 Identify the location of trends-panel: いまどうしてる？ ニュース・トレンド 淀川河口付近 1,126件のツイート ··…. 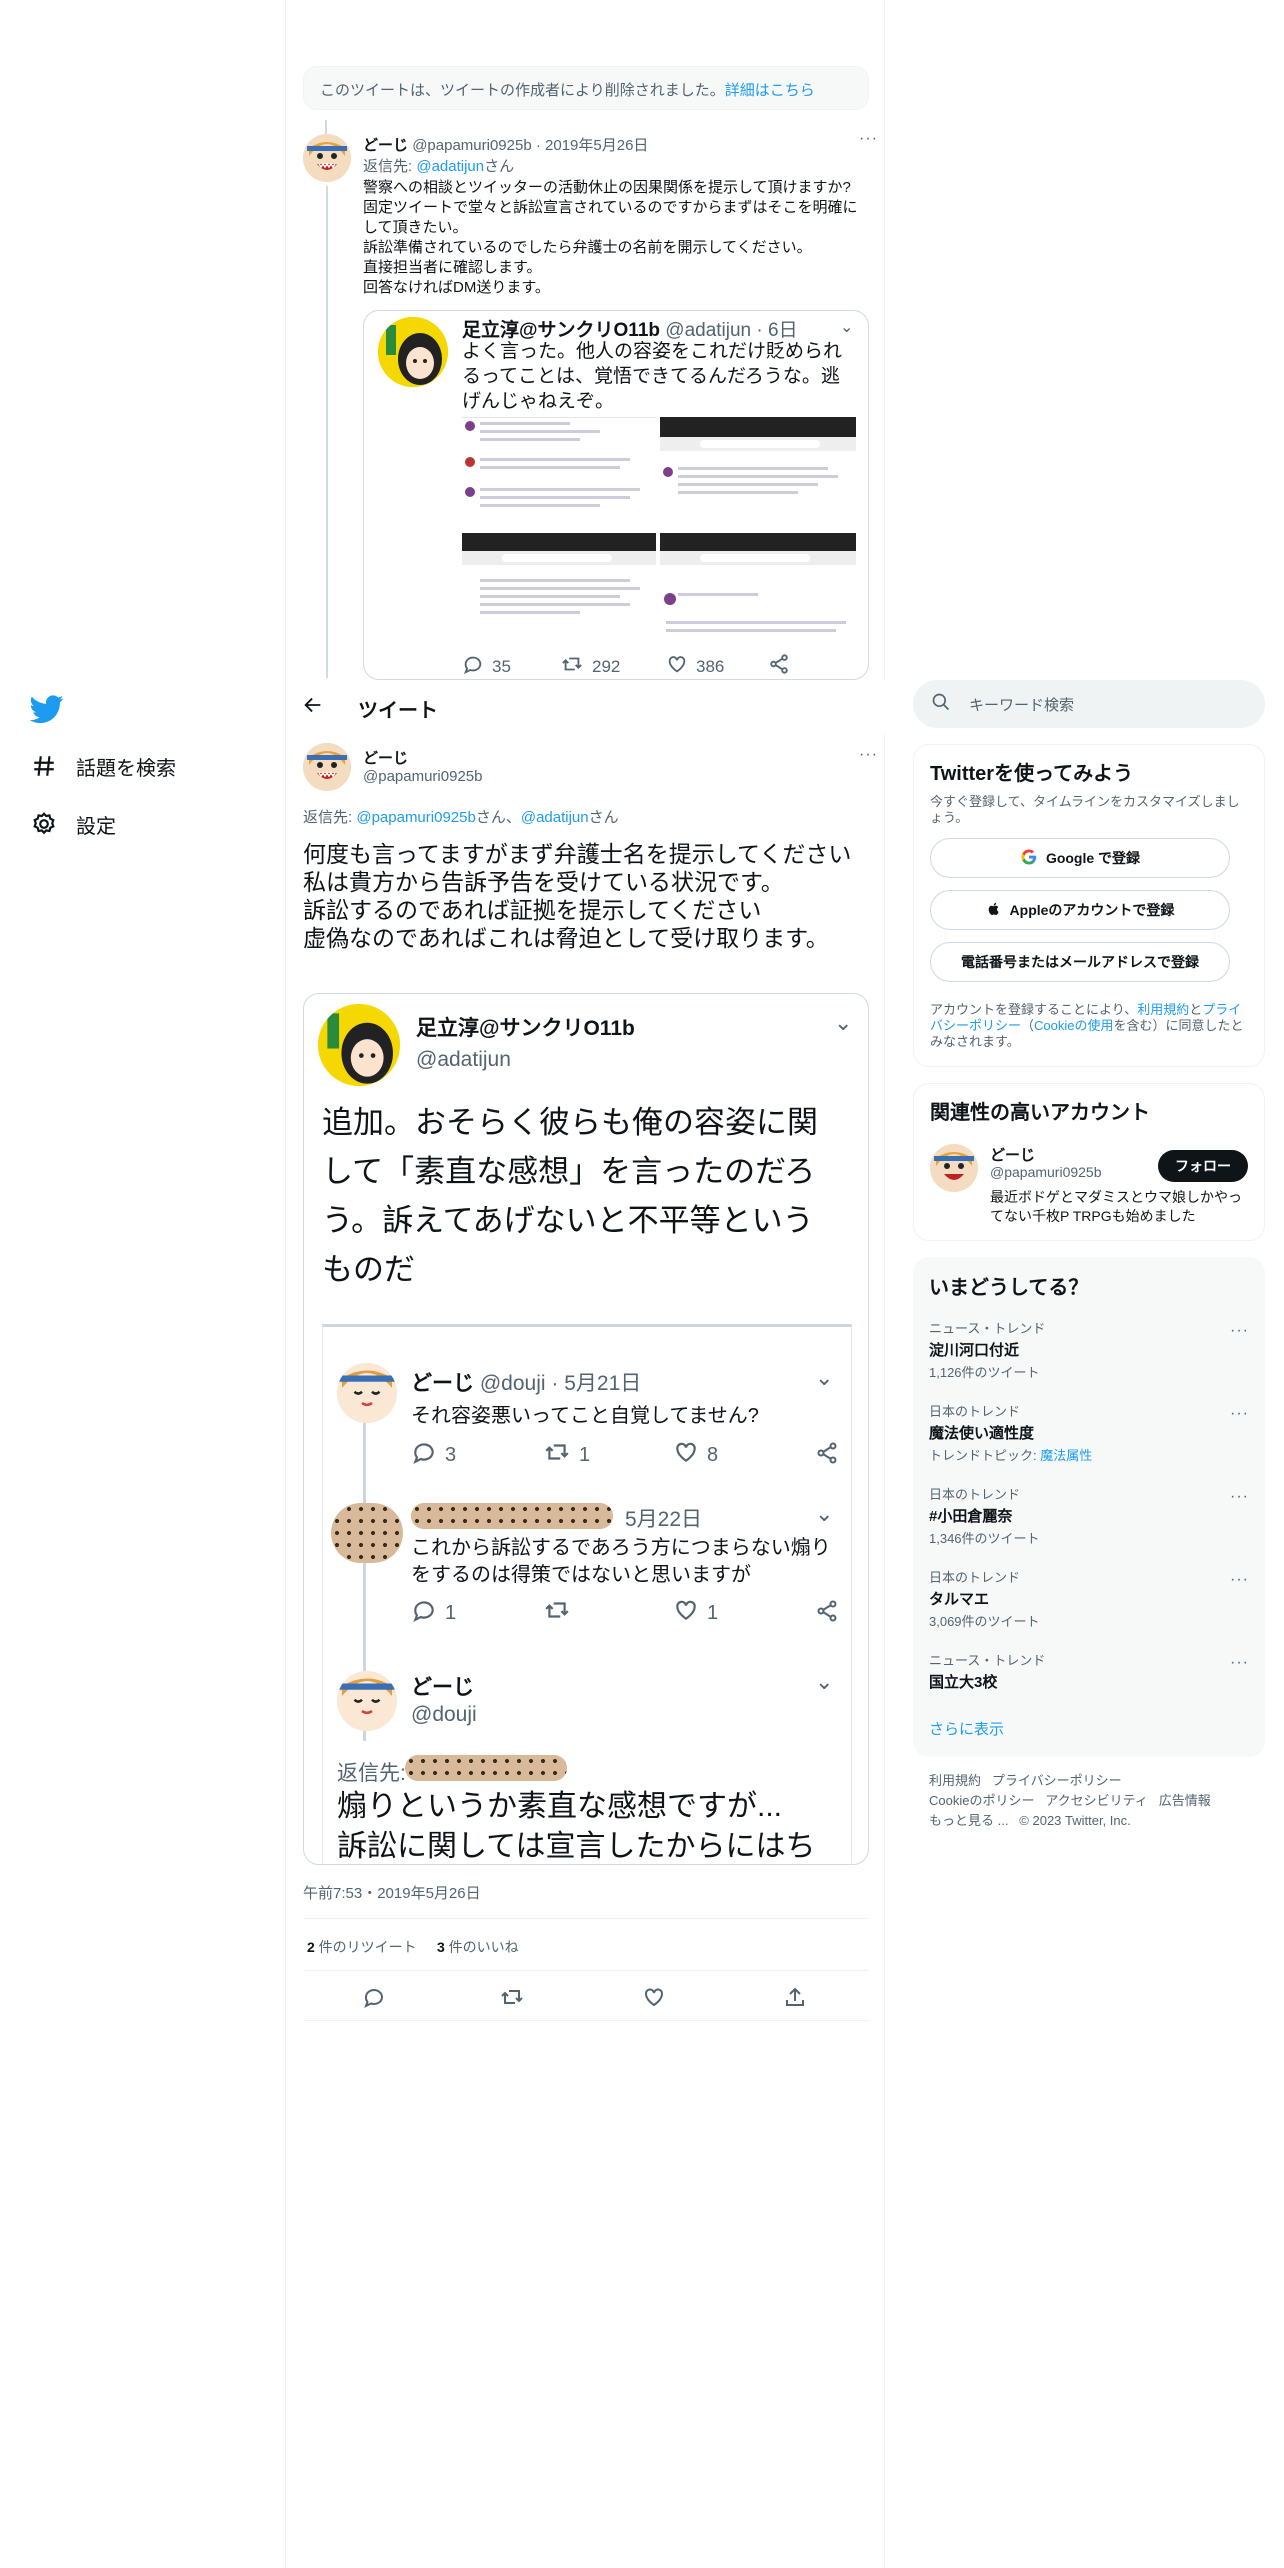
(1089, 1507).